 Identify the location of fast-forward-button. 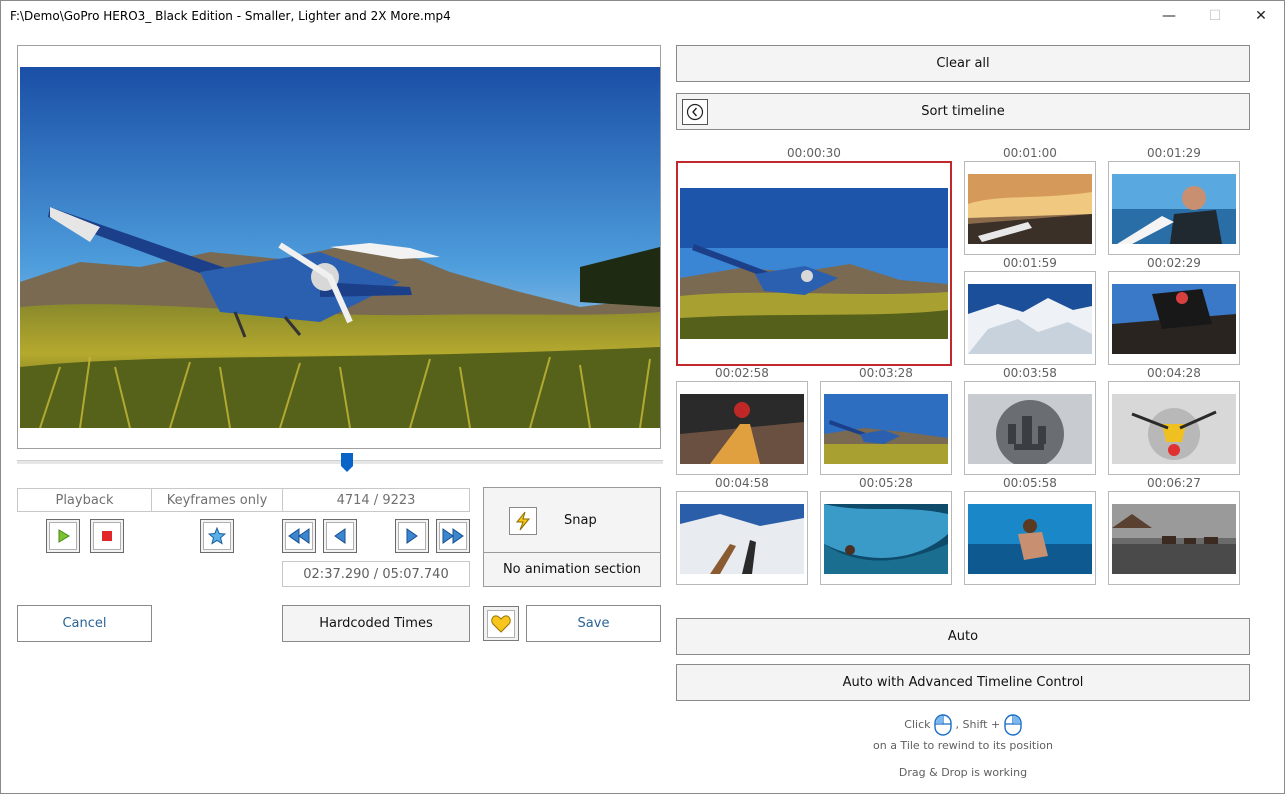
(453, 536).